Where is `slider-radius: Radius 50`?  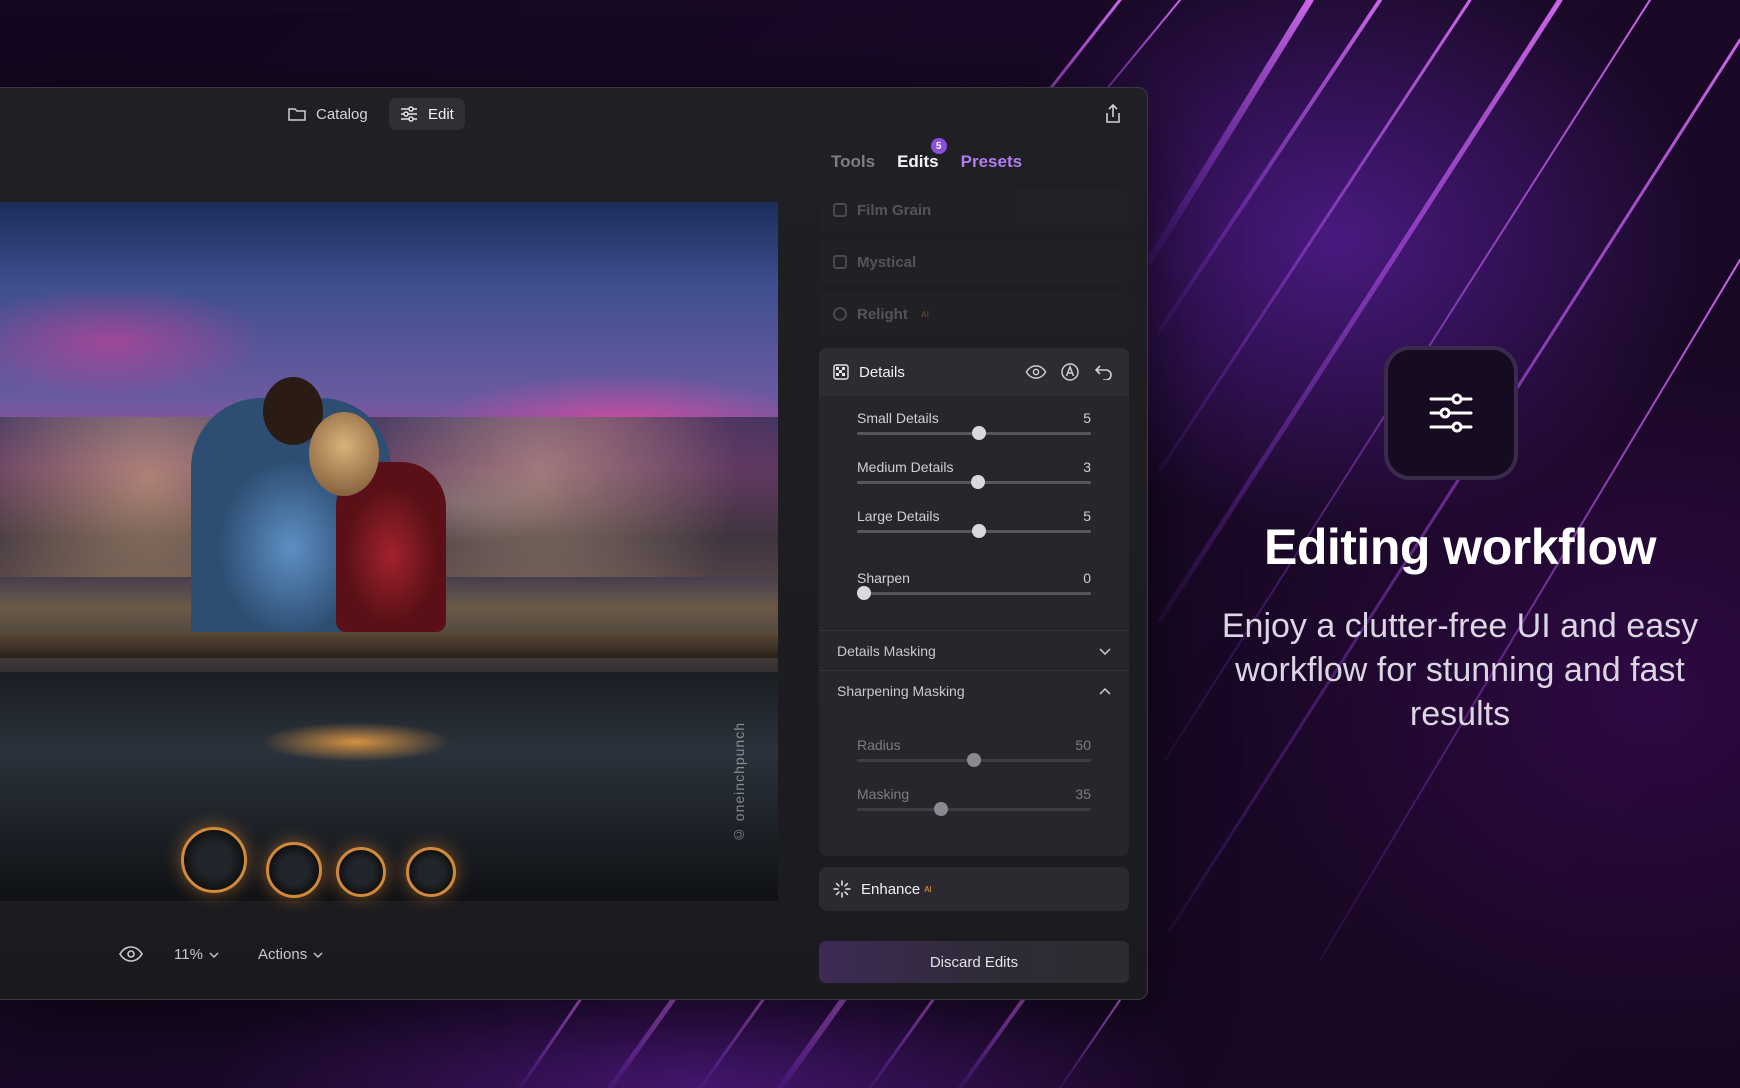
slider-radius: Radius 50 is located at coordinates (974, 757).